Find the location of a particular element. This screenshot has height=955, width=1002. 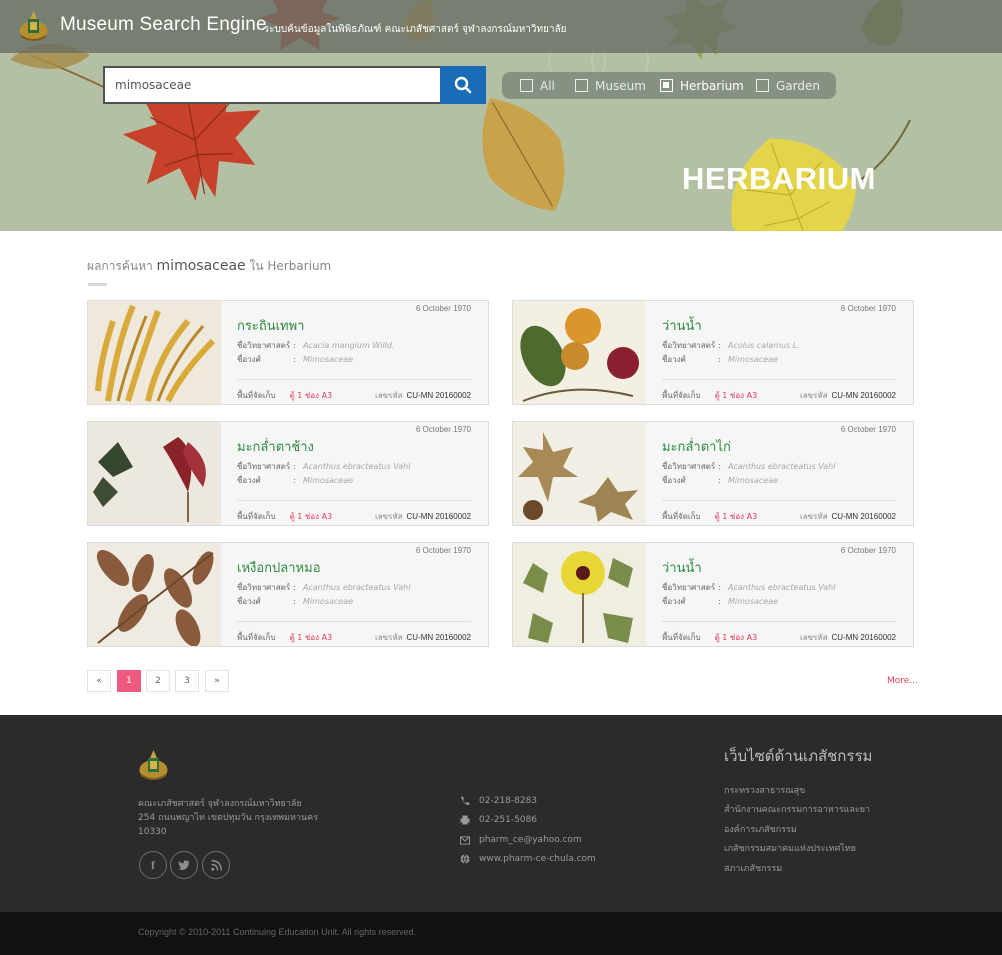

address-line: คณะเภสัชศาสตร์ จุฬาลงกรณ์มหาวิทยาลัย is located at coordinates (220, 804).